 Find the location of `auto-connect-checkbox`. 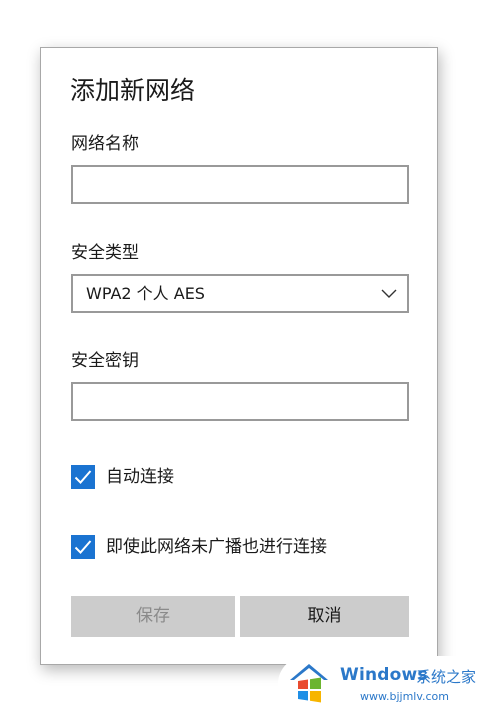

auto-connect-checkbox is located at coordinates (83, 477).